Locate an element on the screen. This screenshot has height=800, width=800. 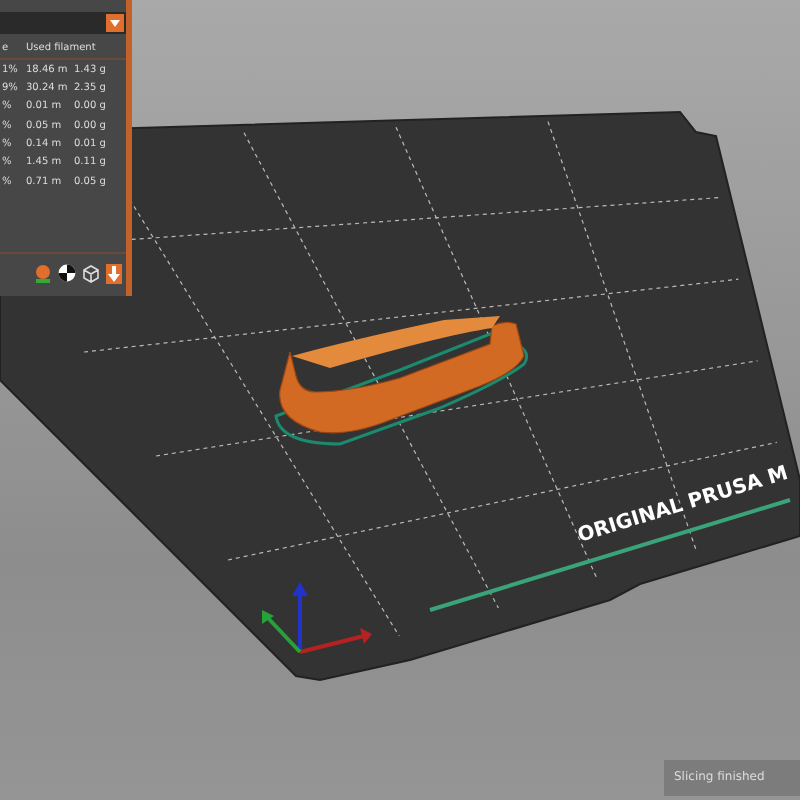
cube-icon is located at coordinates (91, 274).